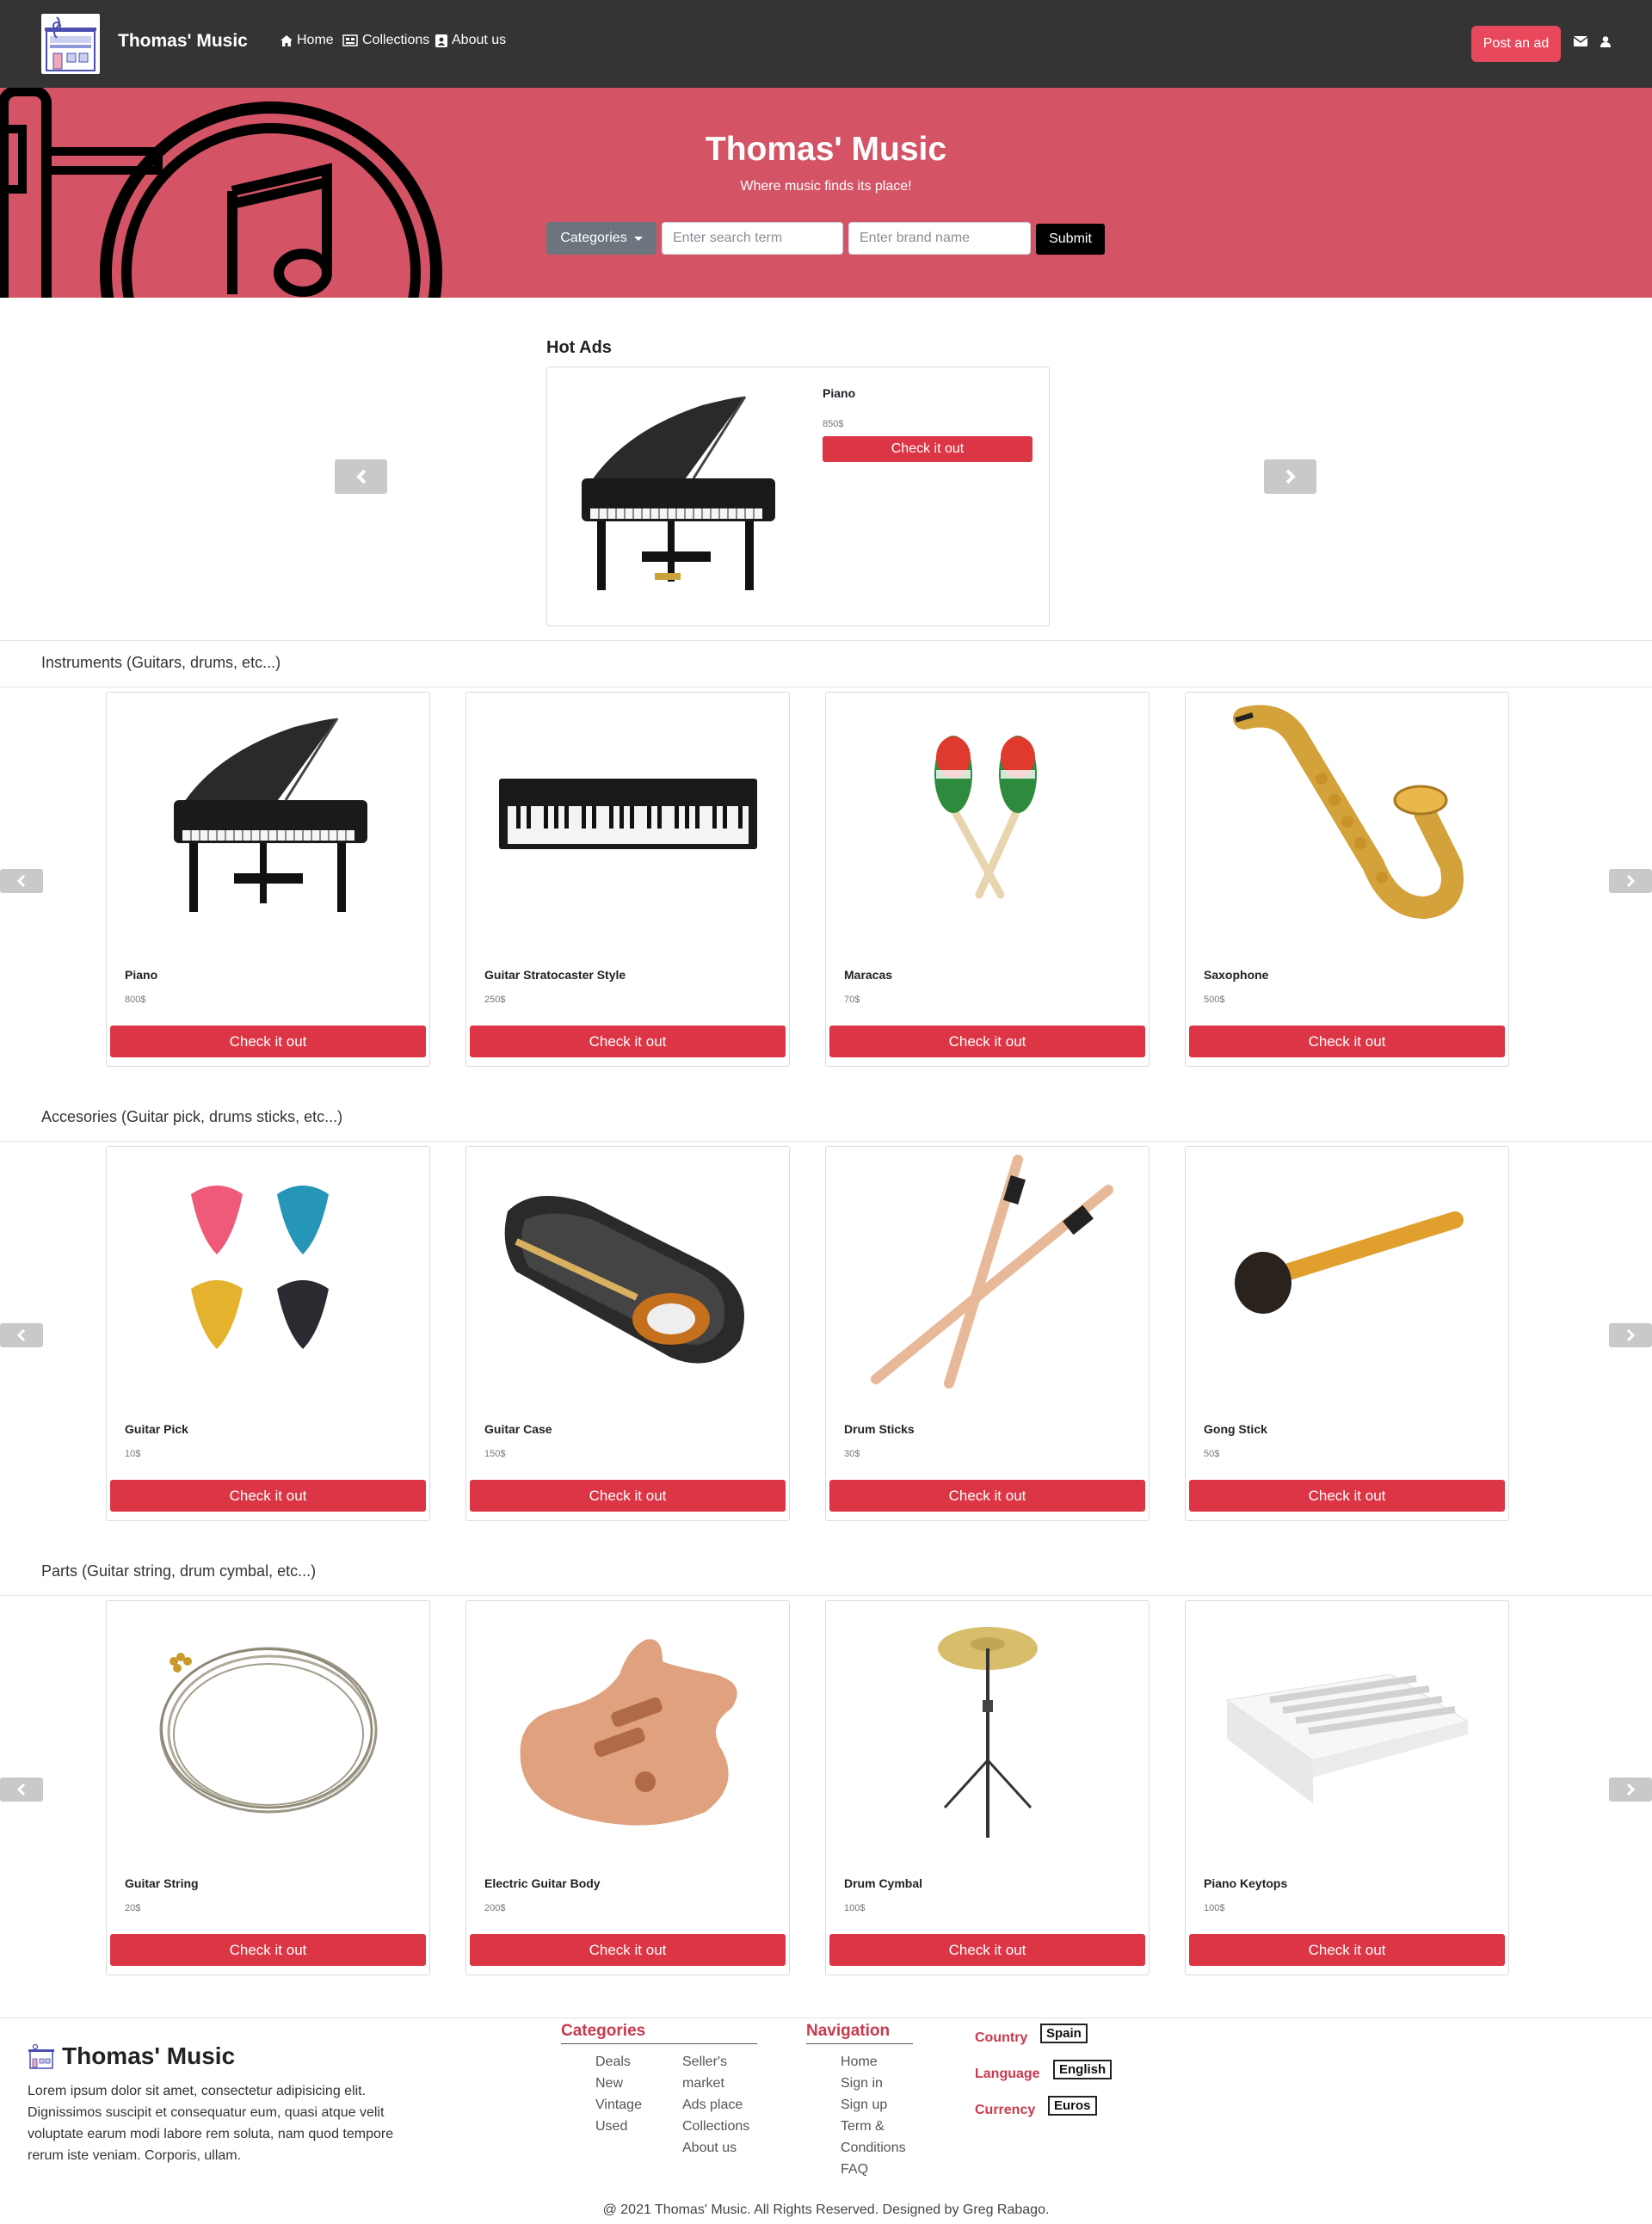 The height and width of the screenshot is (2224, 1652). I want to click on parts-prev-button, so click(21, 1789).